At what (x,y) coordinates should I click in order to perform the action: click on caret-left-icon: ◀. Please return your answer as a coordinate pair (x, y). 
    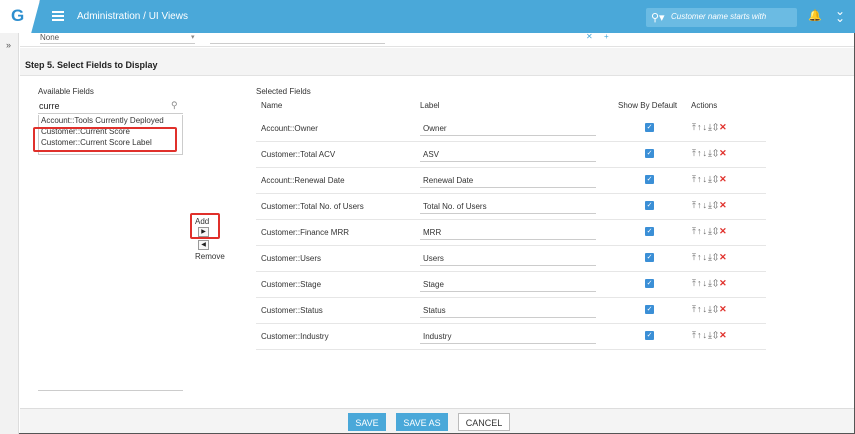
    Looking at the image, I should click on (203, 245).